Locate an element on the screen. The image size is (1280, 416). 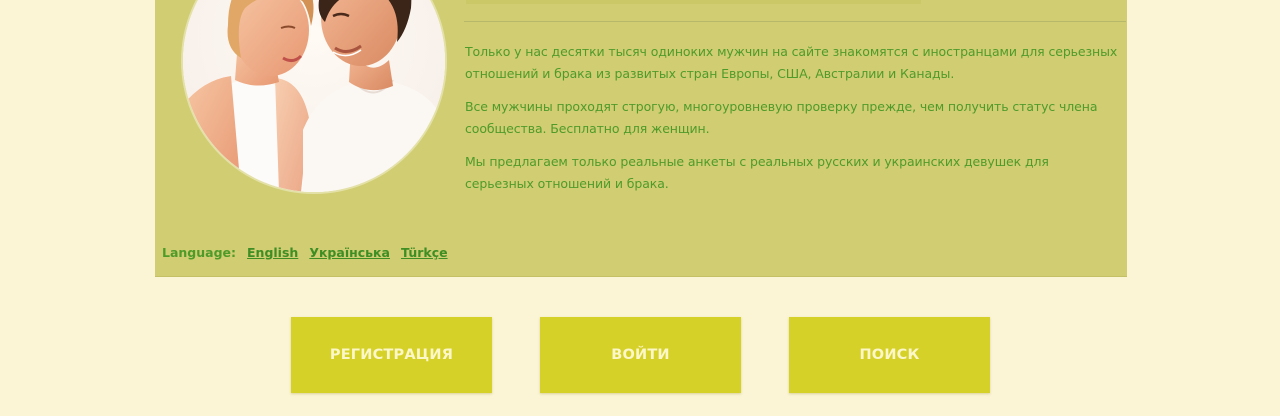
language-label: Language: is located at coordinates (199, 252).